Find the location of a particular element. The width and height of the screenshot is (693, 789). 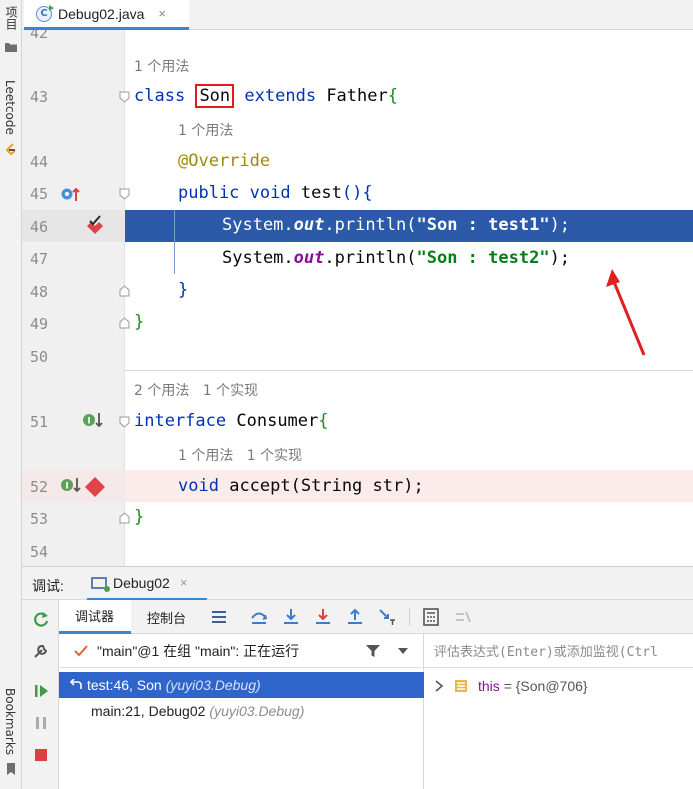

code-line-45: public void test(){ is located at coordinates (275, 193).